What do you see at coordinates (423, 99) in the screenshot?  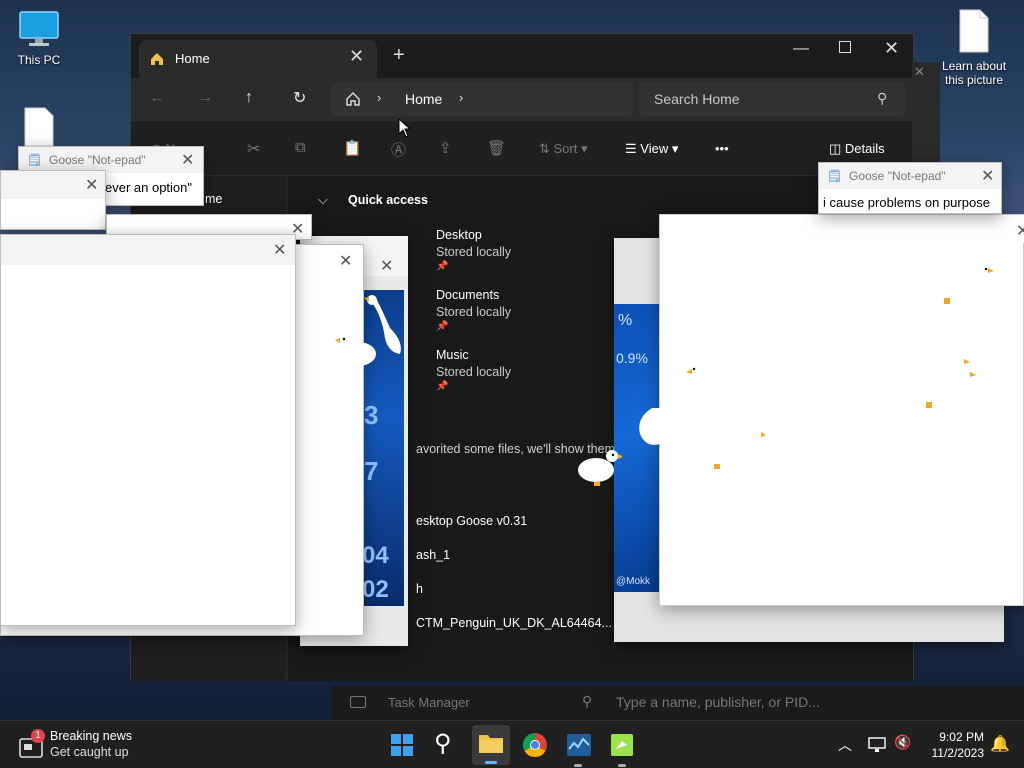 I see `breadcrumb-home: Home` at bounding box center [423, 99].